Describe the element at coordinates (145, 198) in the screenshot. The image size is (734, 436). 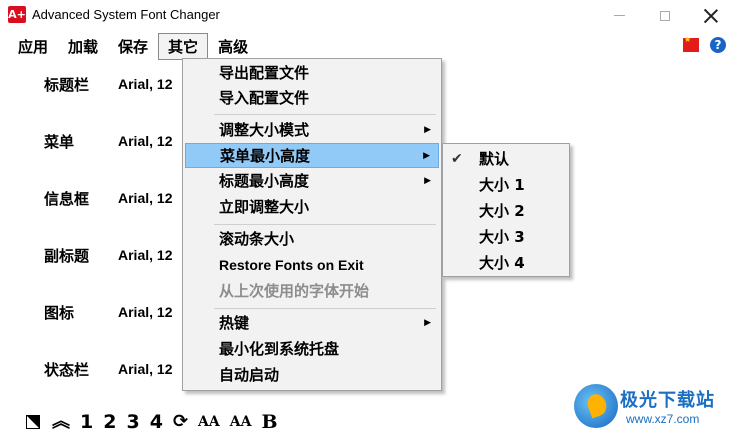
I see `setting-value-messagebox: Arial, 12` at that location.